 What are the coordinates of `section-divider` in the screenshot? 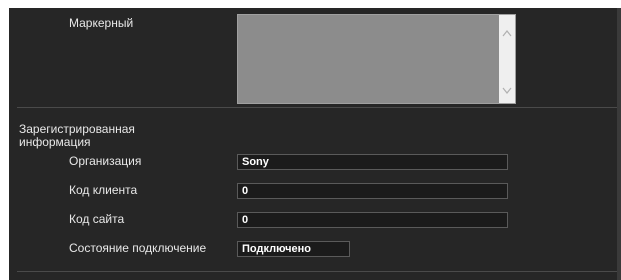 It's located at (317, 107).